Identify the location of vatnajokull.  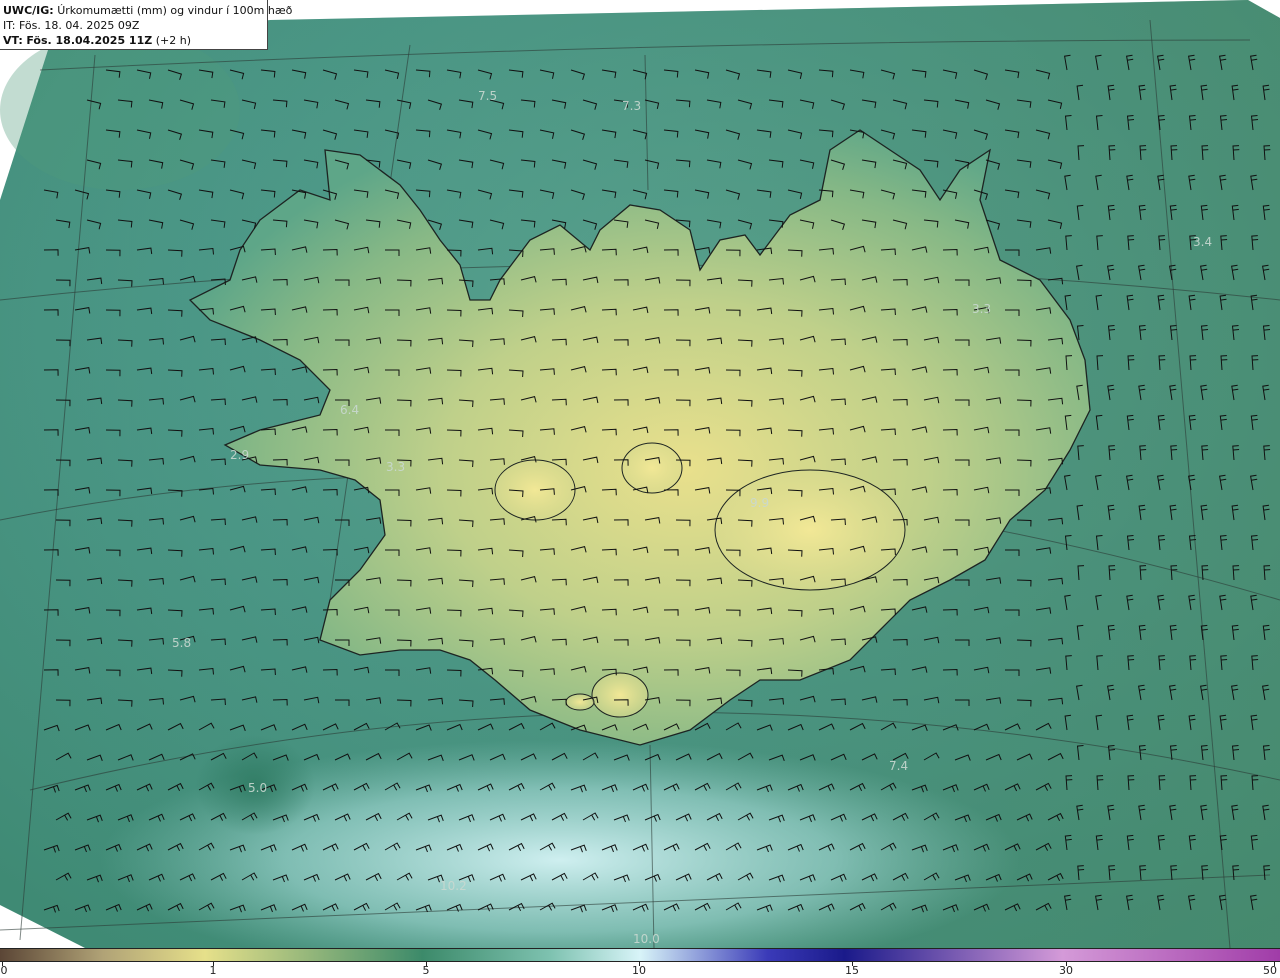
(810, 530).